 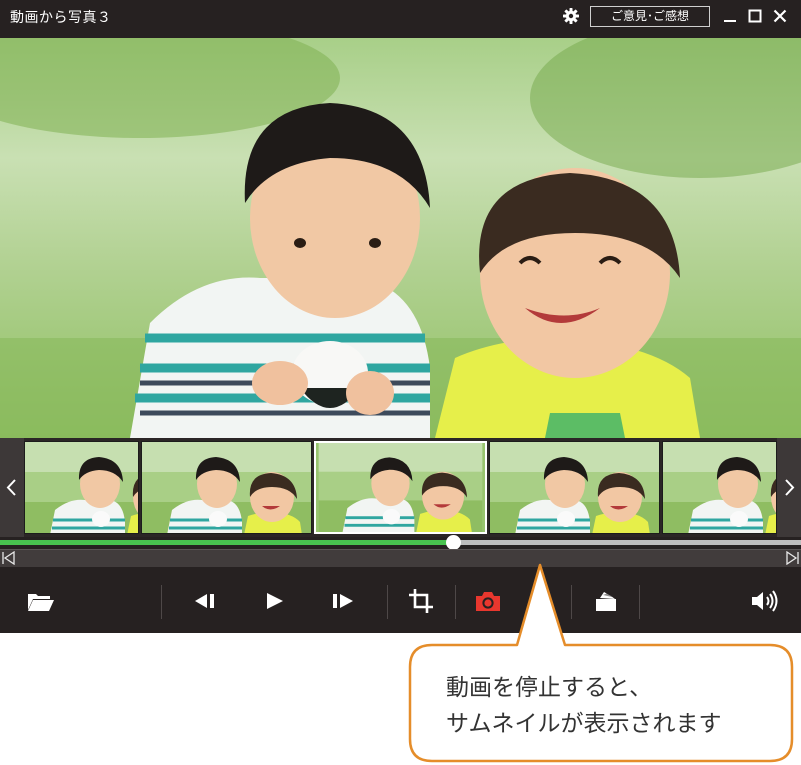 What do you see at coordinates (226, 542) in the screenshot?
I see `seek-progress-fill` at bounding box center [226, 542].